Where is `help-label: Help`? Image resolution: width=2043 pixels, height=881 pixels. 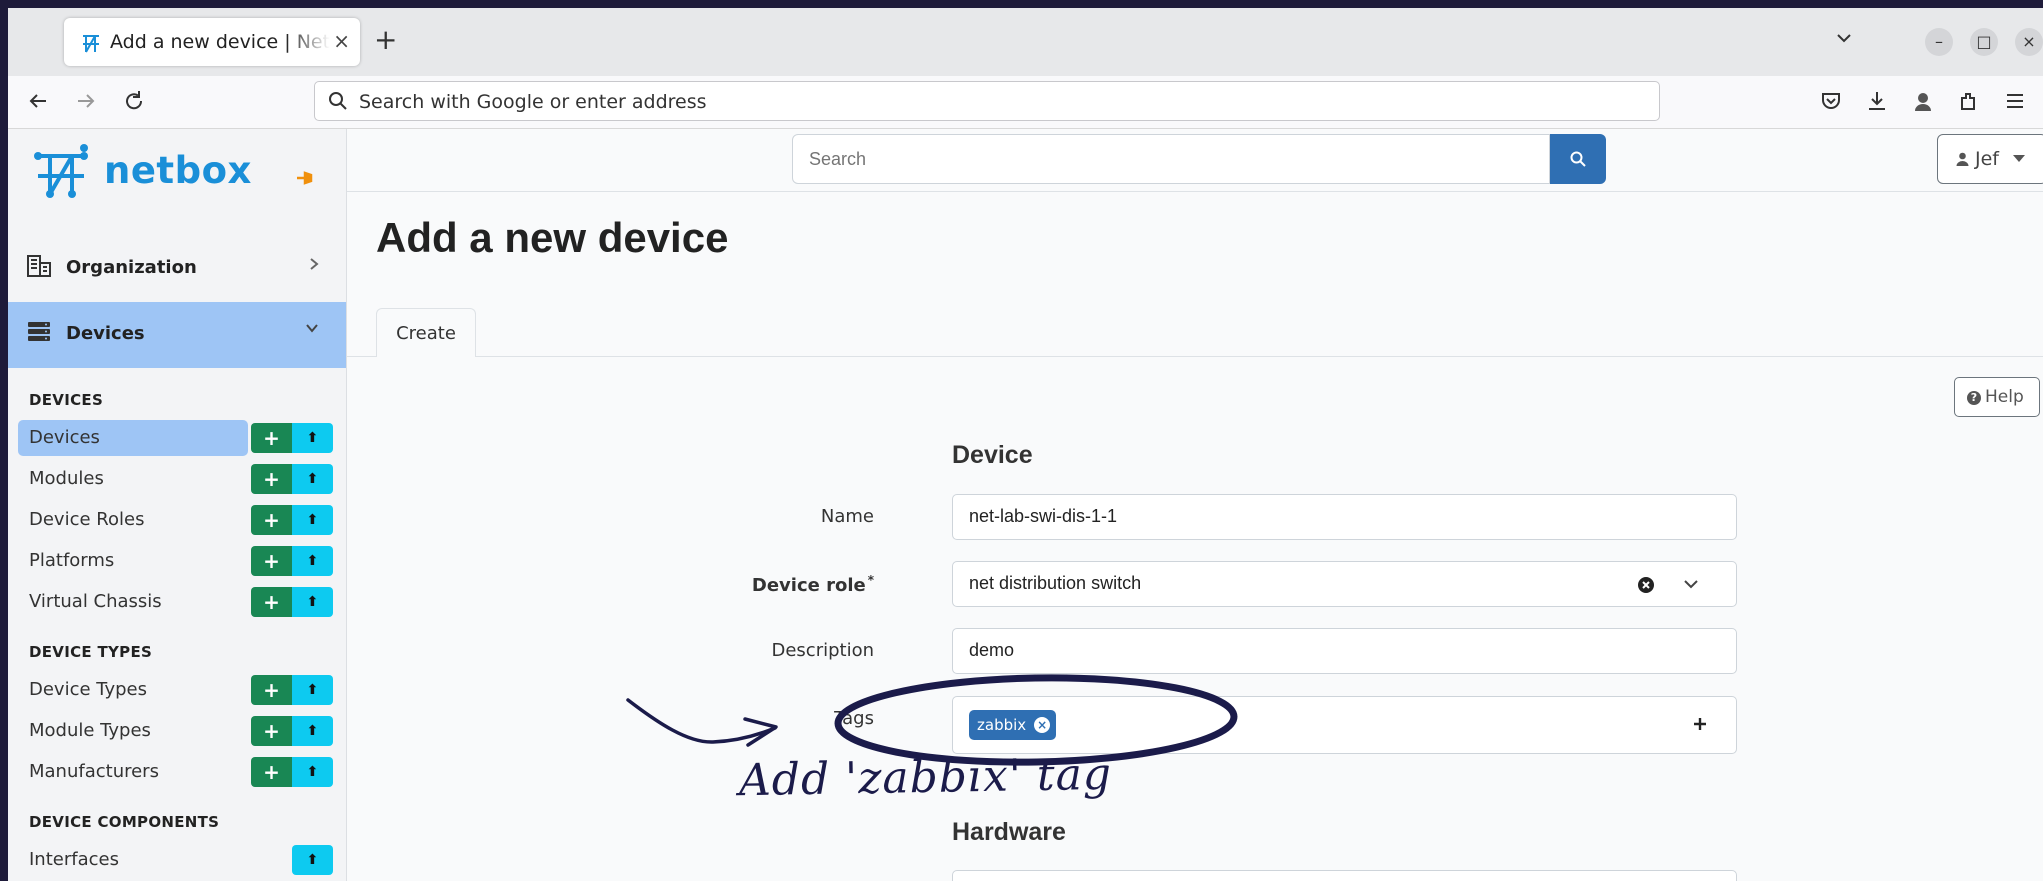 help-label: Help is located at coordinates (2004, 397).